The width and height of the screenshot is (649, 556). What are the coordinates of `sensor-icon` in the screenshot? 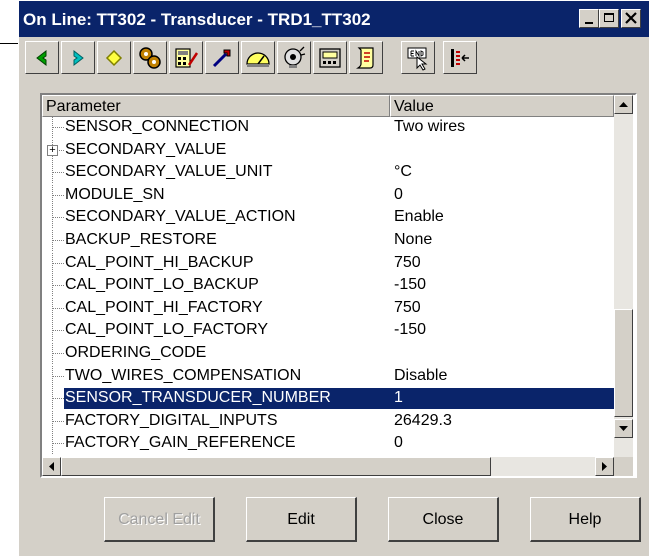 It's located at (295, 57).